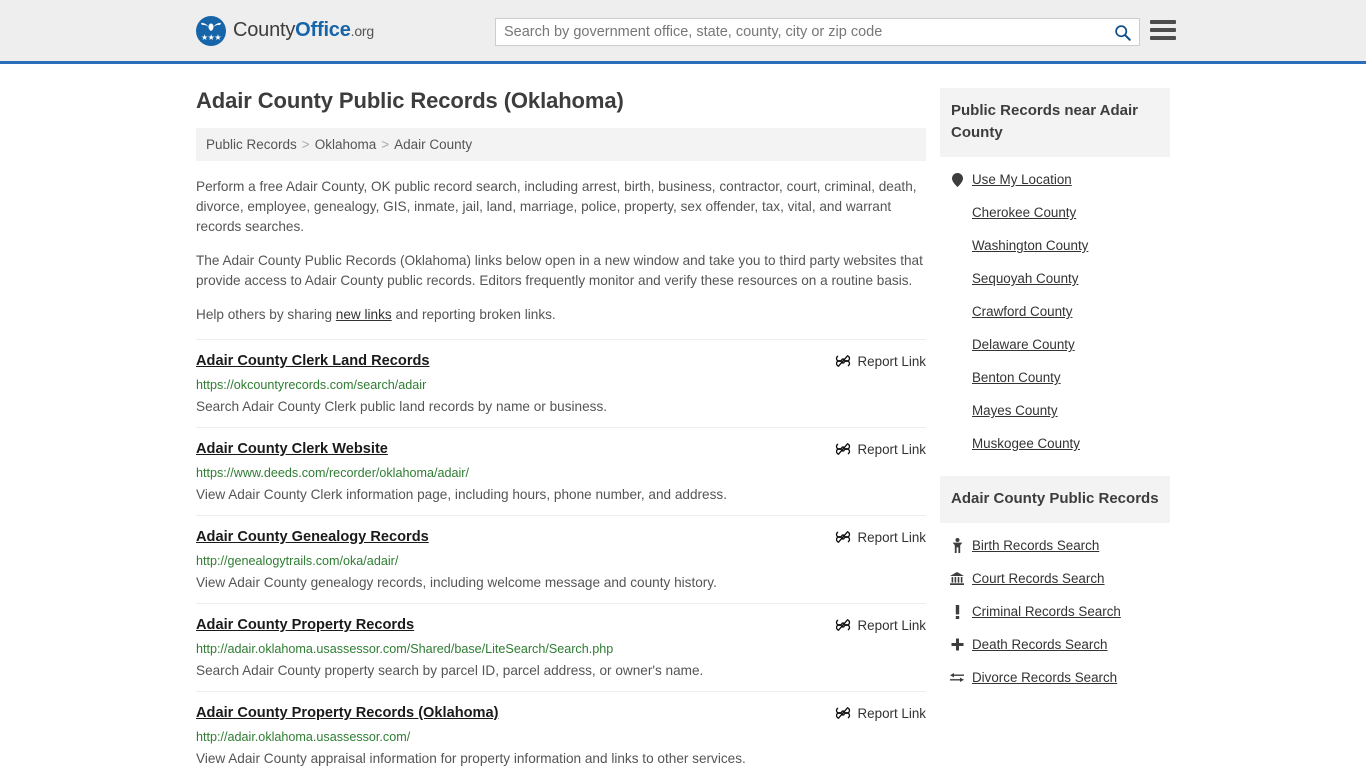  Describe the element at coordinates (323, 30) in the screenshot. I see `brand-part-office: Office` at that location.